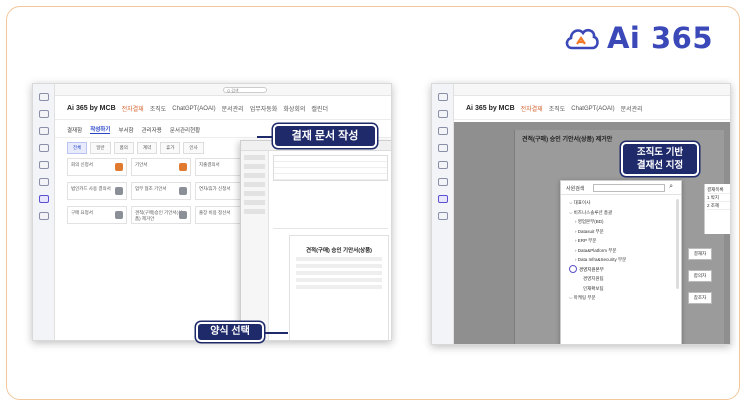  I want to click on org-search-label: 사원검색, so click(575, 189).